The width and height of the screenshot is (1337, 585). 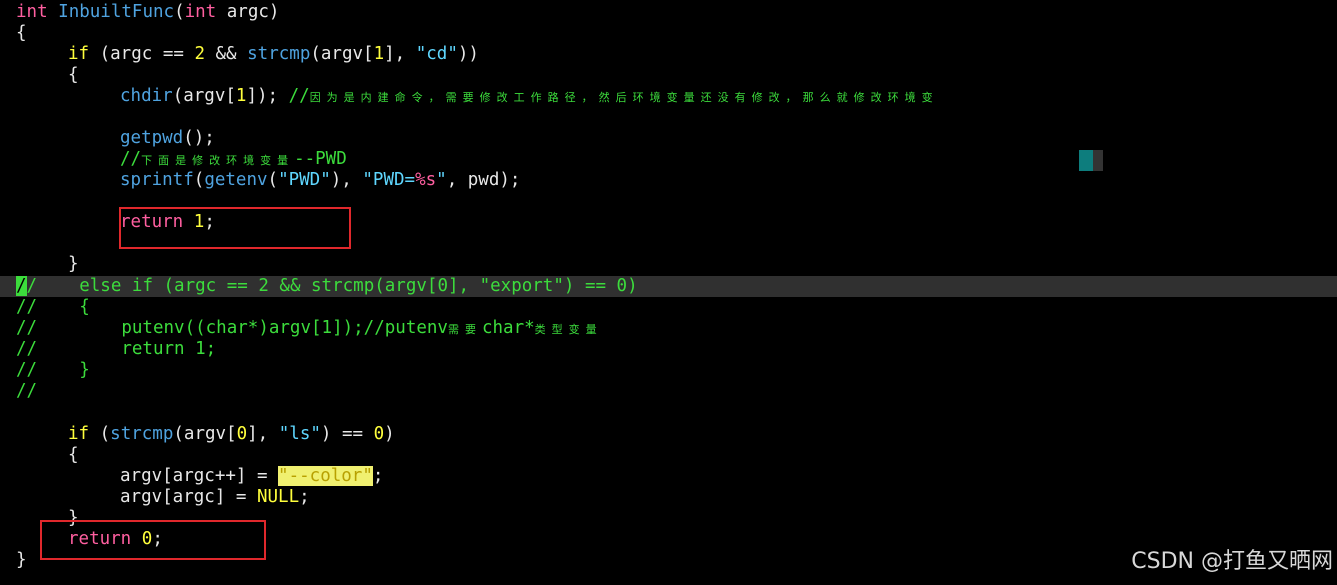 I want to click on code-line-text: if (strcmp(argv[0], "ls") == 0), so click(x=231, y=434).